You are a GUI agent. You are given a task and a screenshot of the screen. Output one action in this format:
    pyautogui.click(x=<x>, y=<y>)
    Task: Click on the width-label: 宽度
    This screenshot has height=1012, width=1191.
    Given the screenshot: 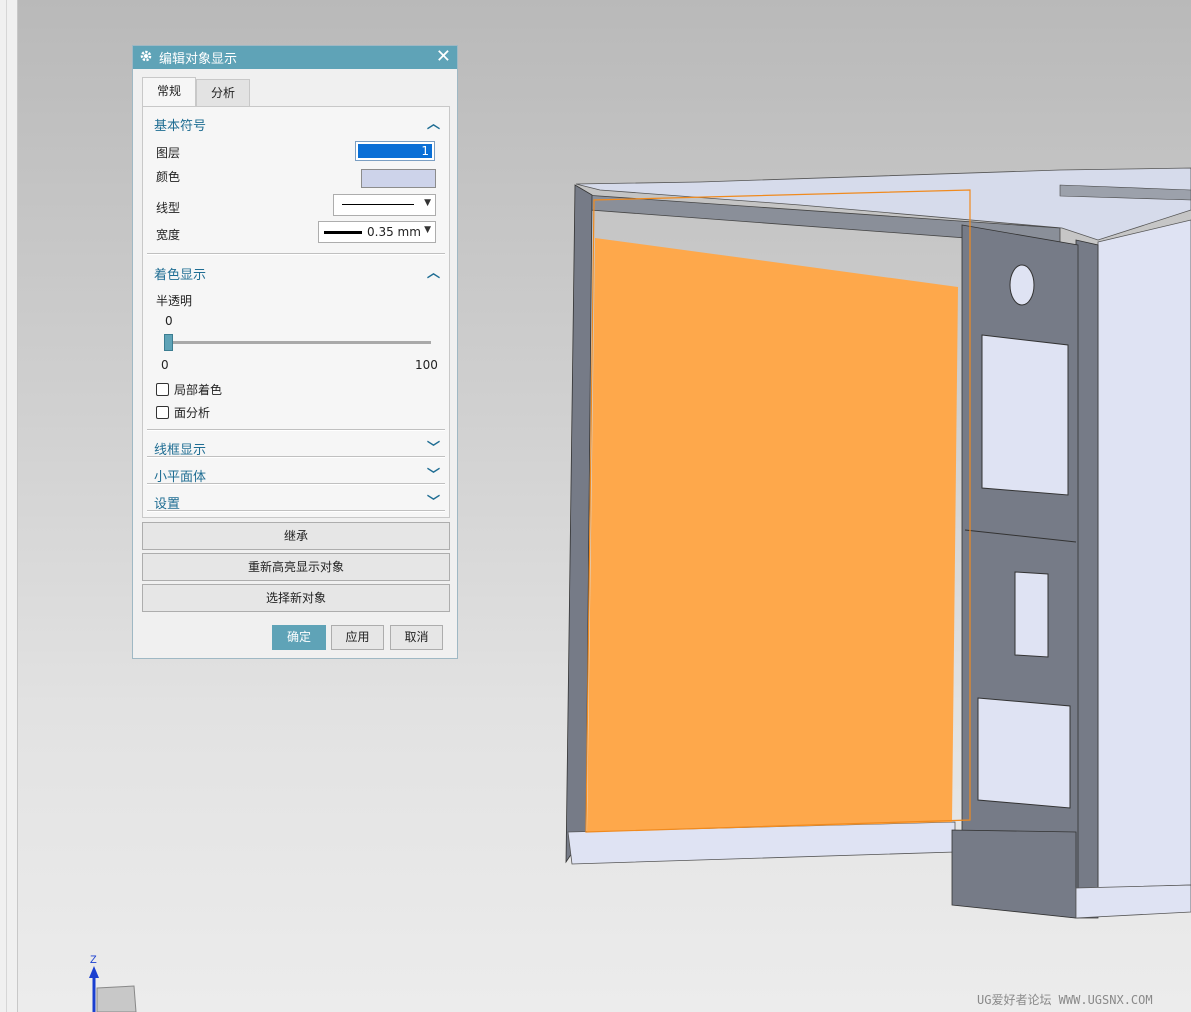 What is the action you would take?
    pyautogui.click(x=168, y=235)
    